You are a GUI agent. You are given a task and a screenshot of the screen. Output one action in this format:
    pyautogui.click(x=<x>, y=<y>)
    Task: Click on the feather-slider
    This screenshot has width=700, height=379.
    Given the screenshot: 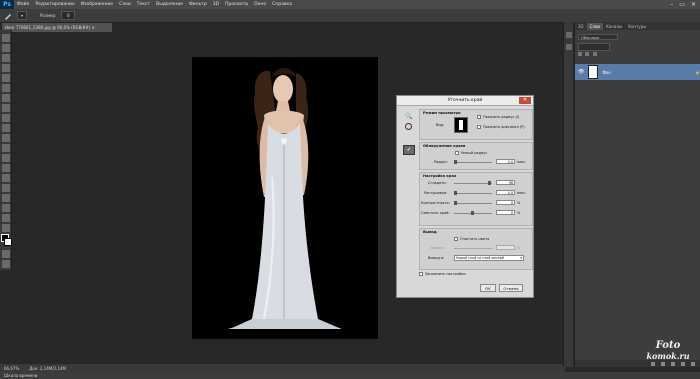 What is the action you would take?
    pyautogui.click(x=473, y=193)
    